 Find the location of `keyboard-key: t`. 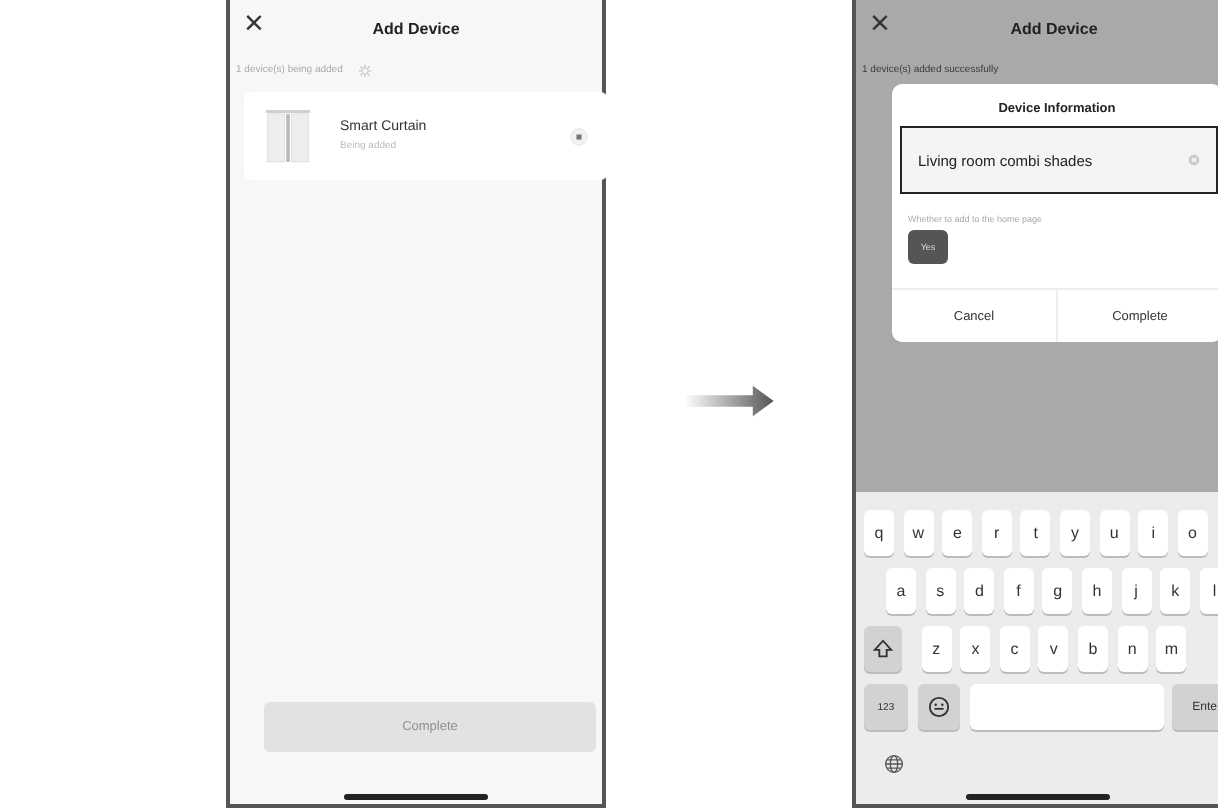

keyboard-key: t is located at coordinates (1035, 533).